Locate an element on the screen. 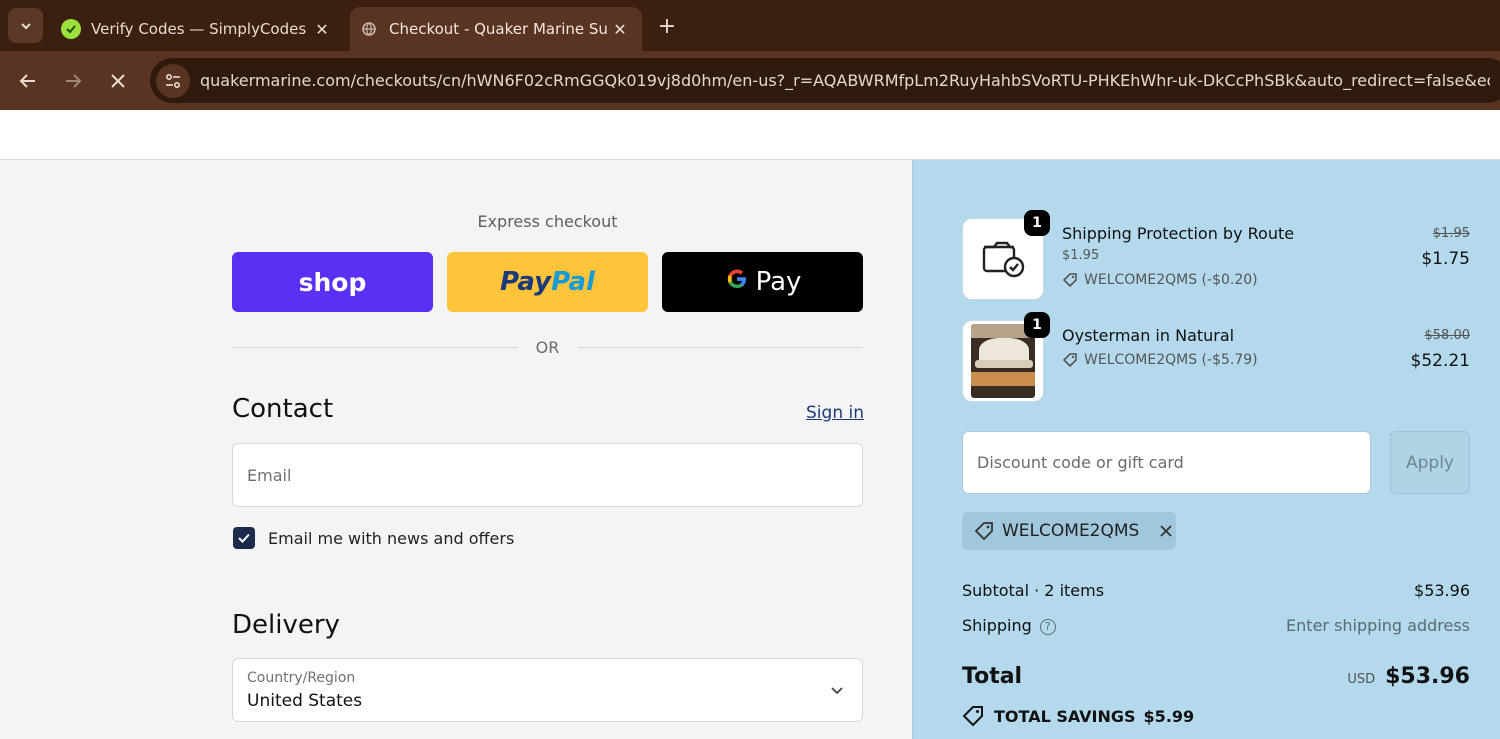  shop-pay-logo: shop is located at coordinates (332, 282).